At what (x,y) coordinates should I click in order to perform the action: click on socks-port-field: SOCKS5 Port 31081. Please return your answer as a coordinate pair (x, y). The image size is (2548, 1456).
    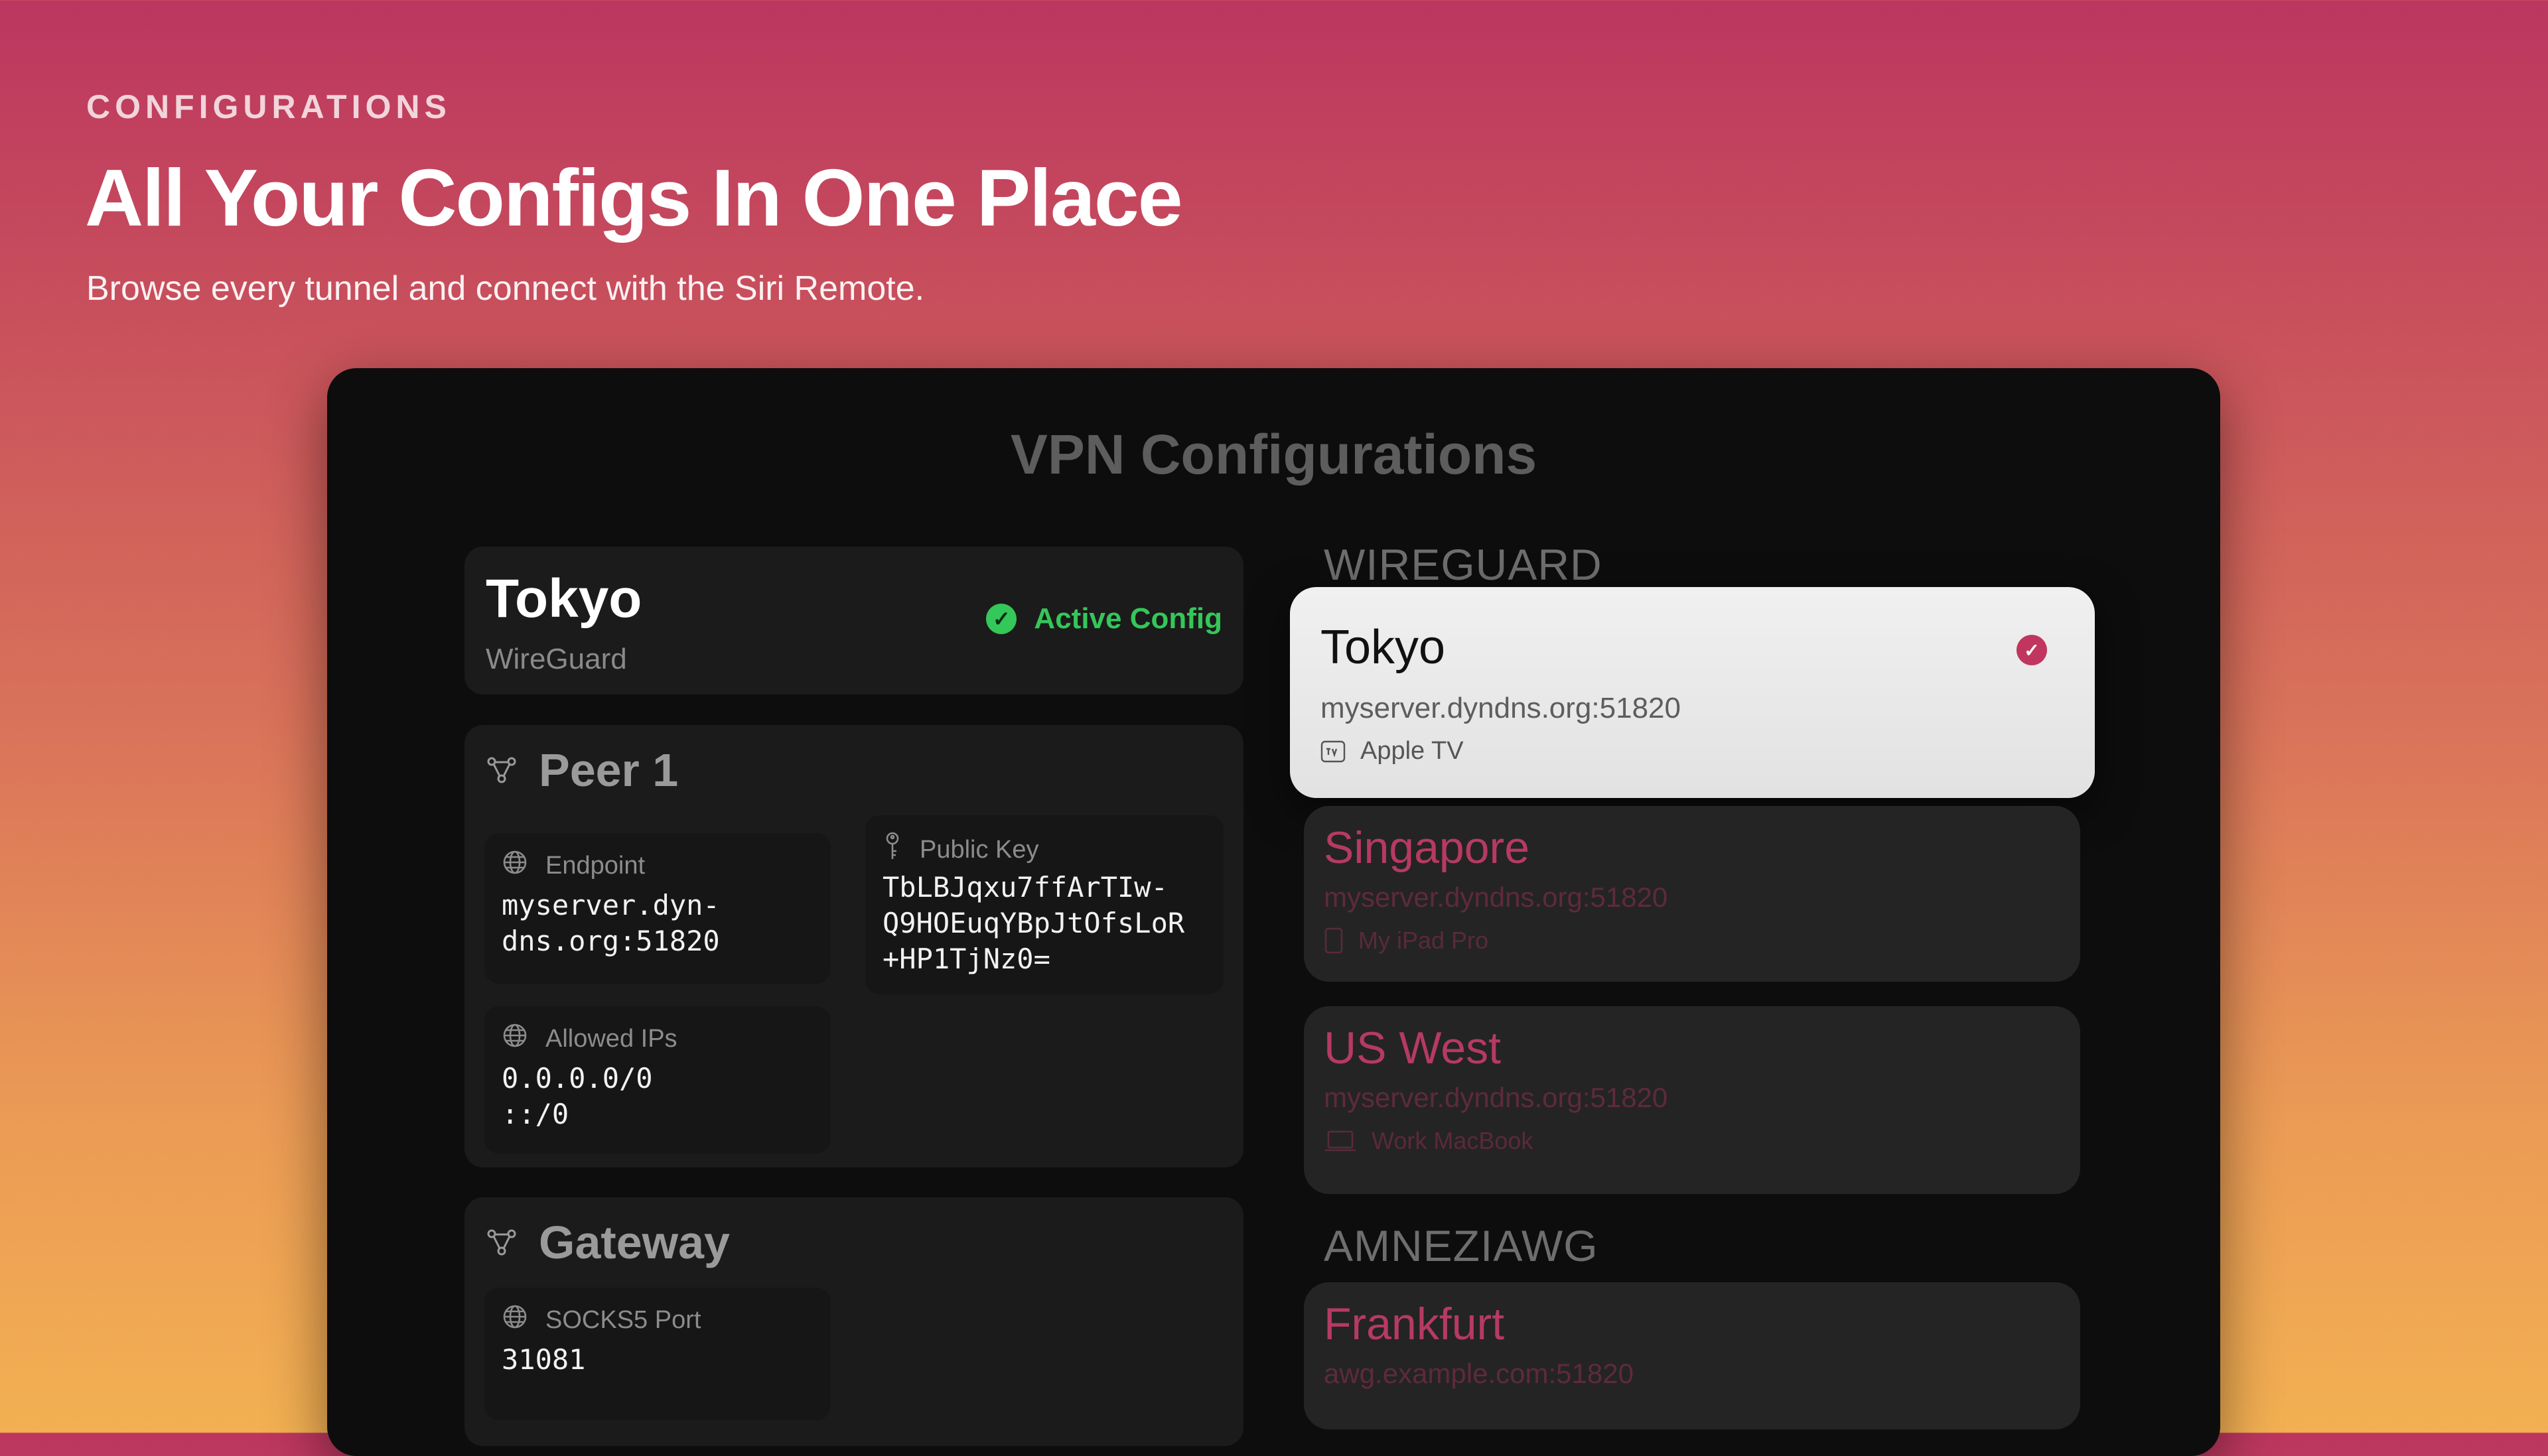
    Looking at the image, I should click on (658, 1354).